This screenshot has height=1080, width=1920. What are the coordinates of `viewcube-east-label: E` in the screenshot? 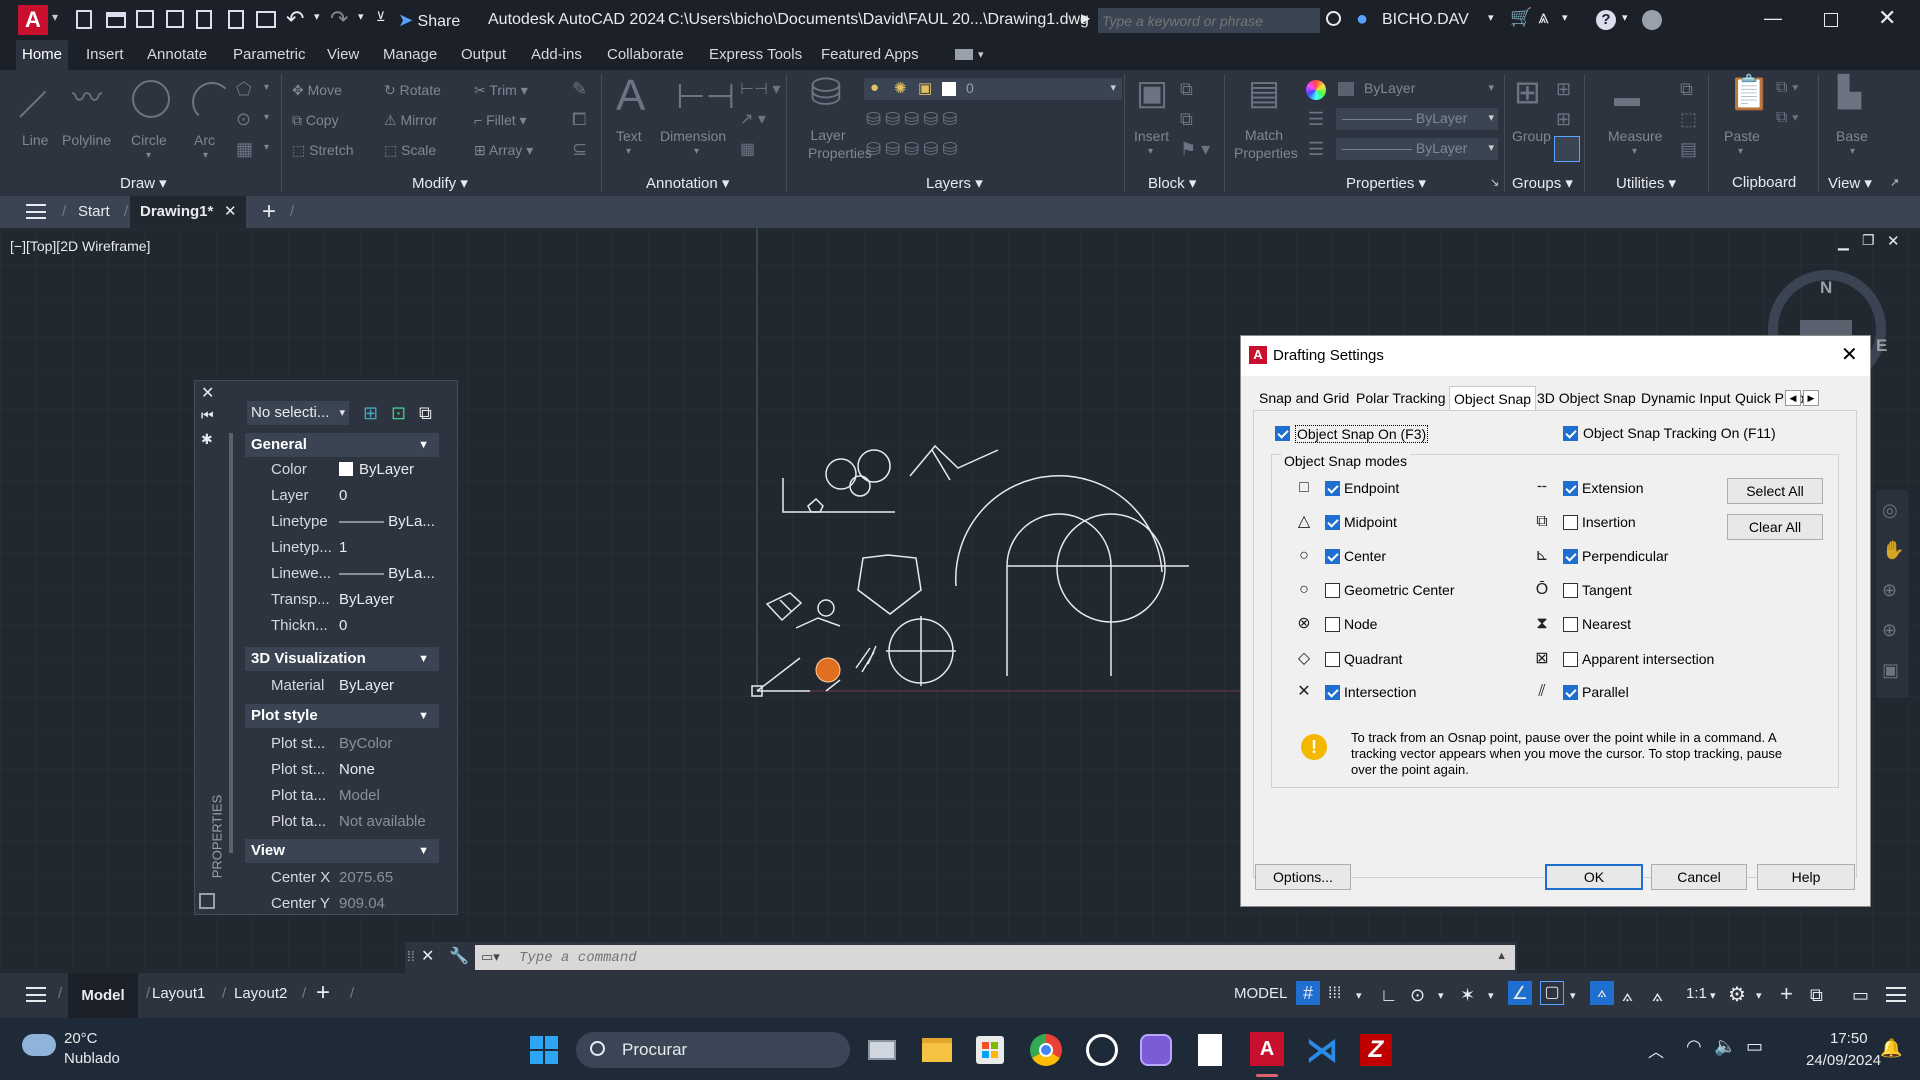 It's located at (1881, 346).